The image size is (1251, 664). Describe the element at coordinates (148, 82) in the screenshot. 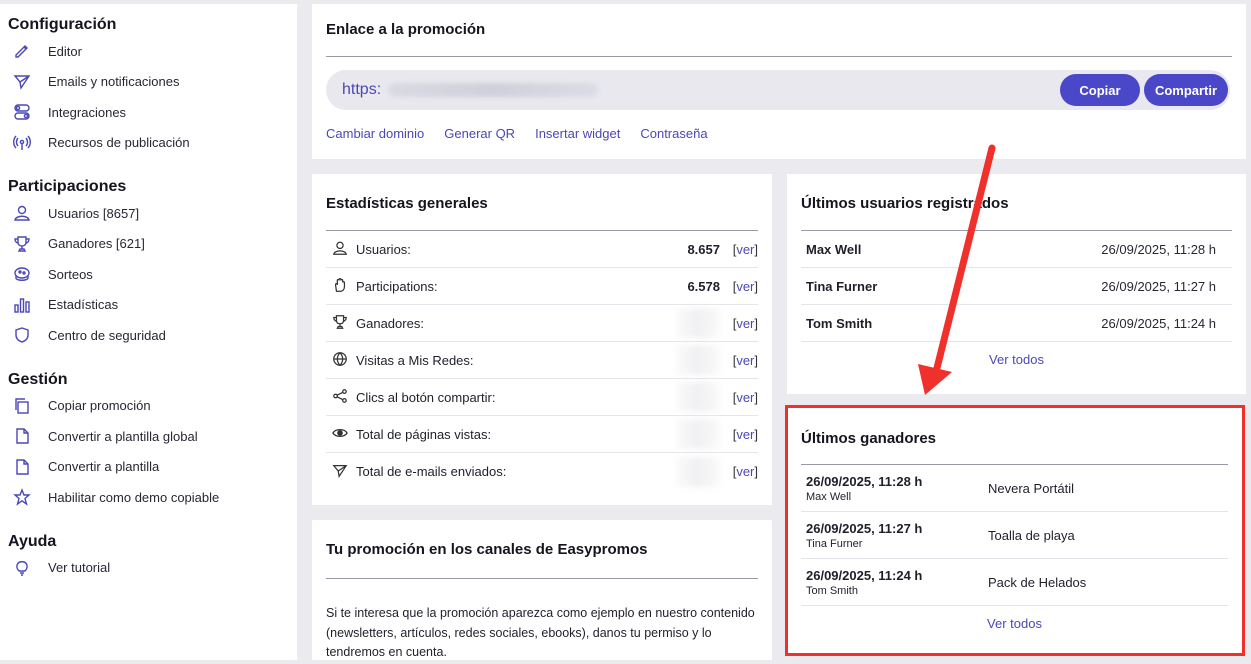

I see `sidebar-item-emails-y-notificaciones: Emails y notificaciones` at that location.